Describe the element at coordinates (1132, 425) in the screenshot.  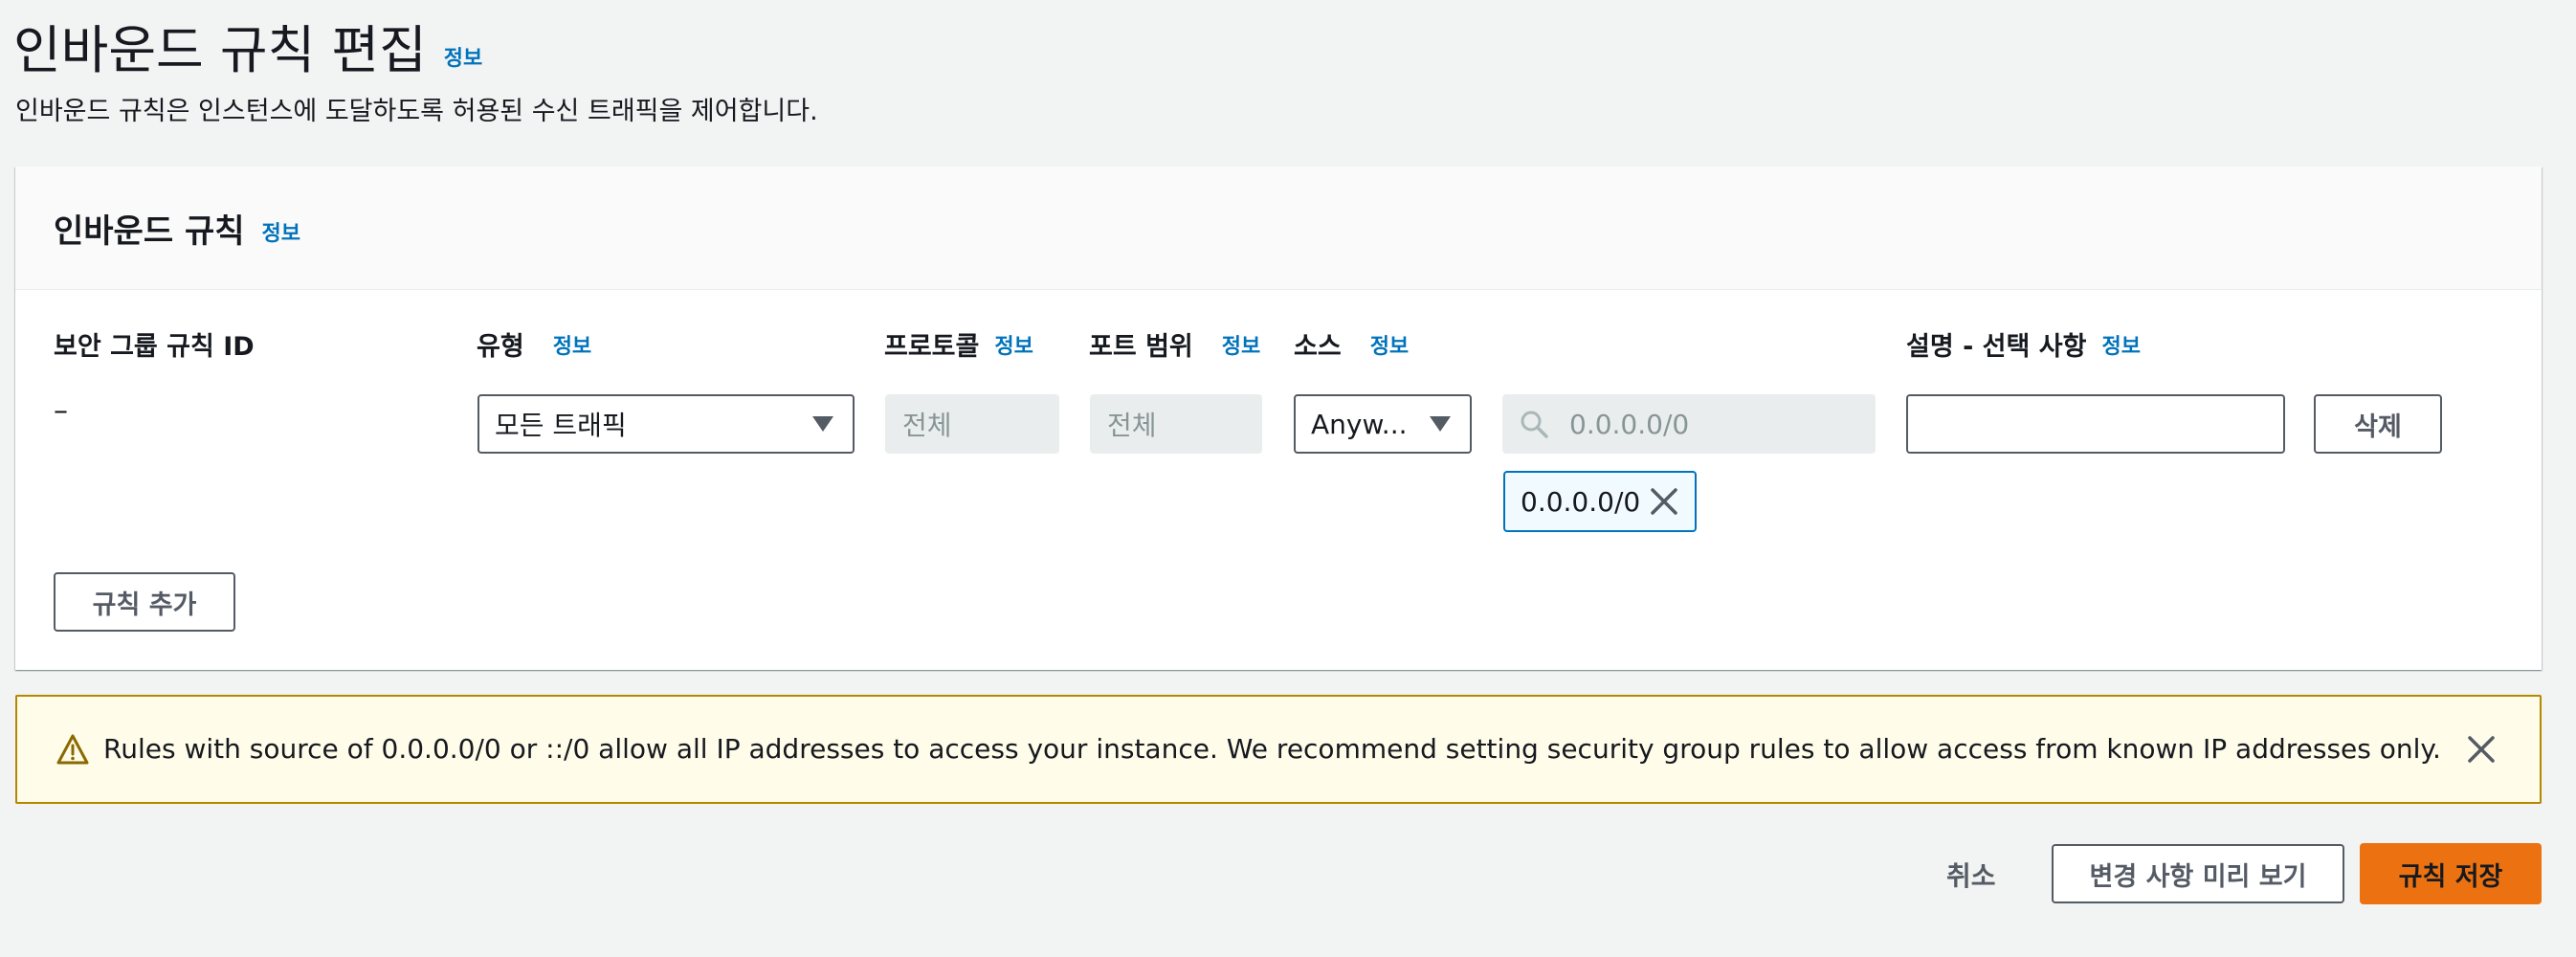
I see `port-range-field-value: 전체` at that location.